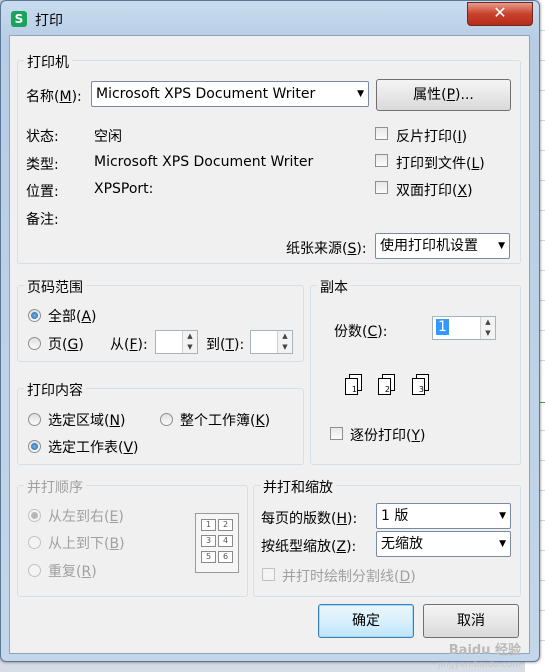  I want to click on collate-label: 逐份打印(Y), so click(388, 435).